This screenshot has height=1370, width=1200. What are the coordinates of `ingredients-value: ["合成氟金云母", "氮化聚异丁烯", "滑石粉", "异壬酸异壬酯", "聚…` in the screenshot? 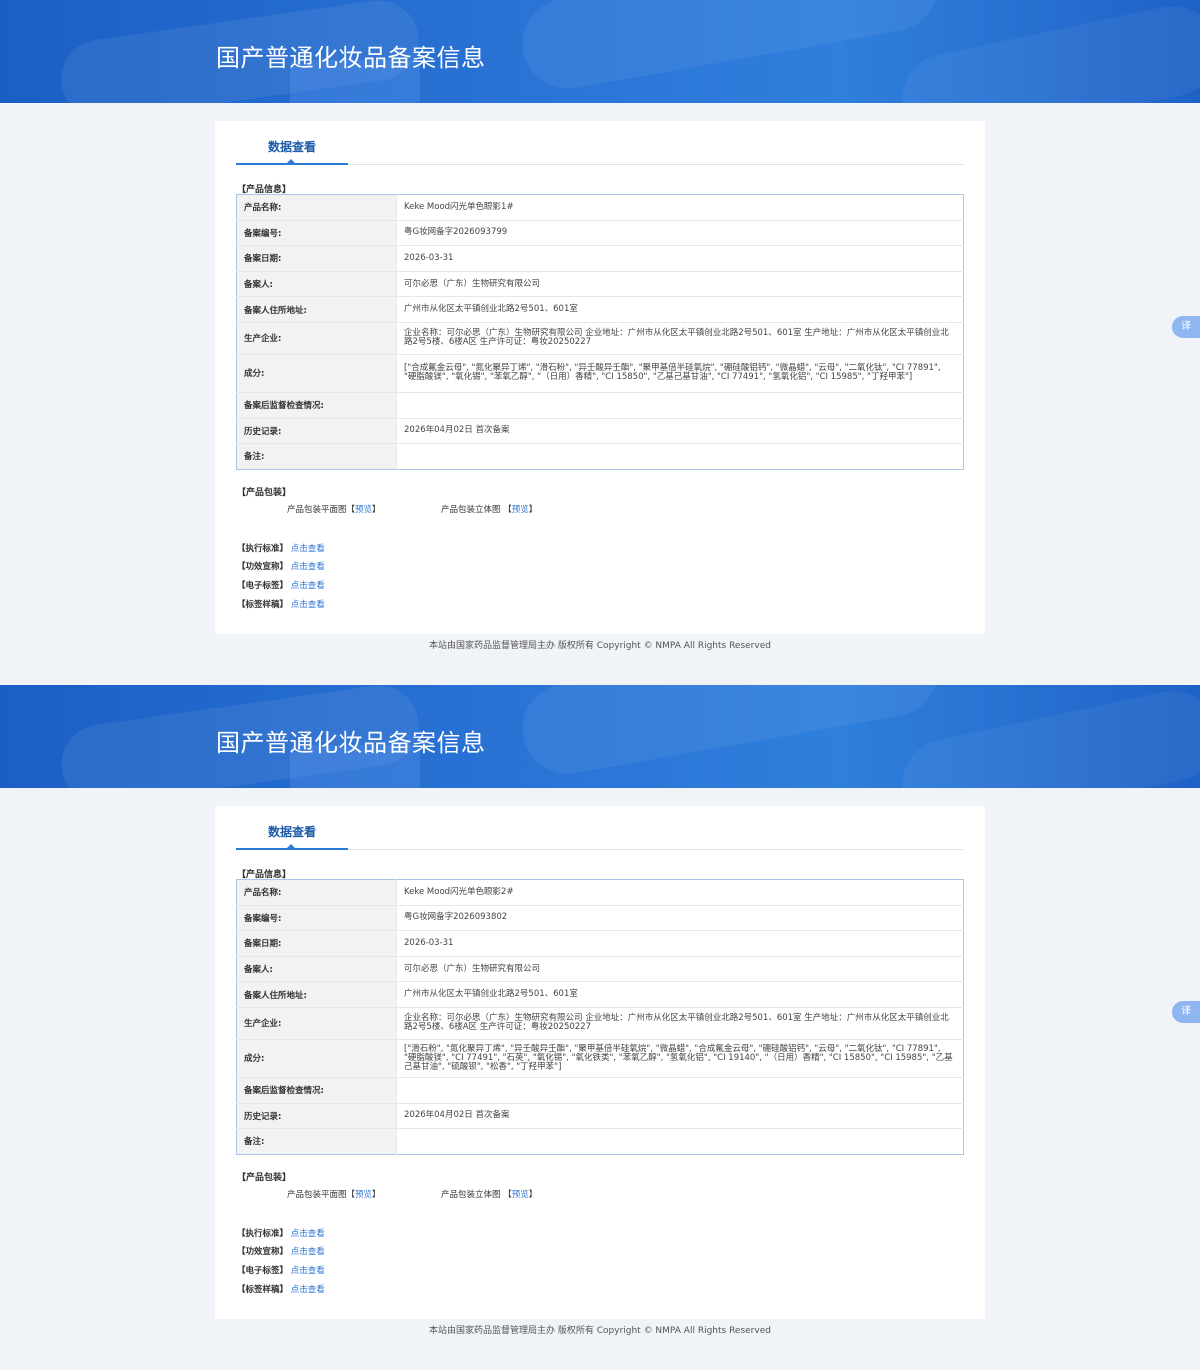 It's located at (680, 373).